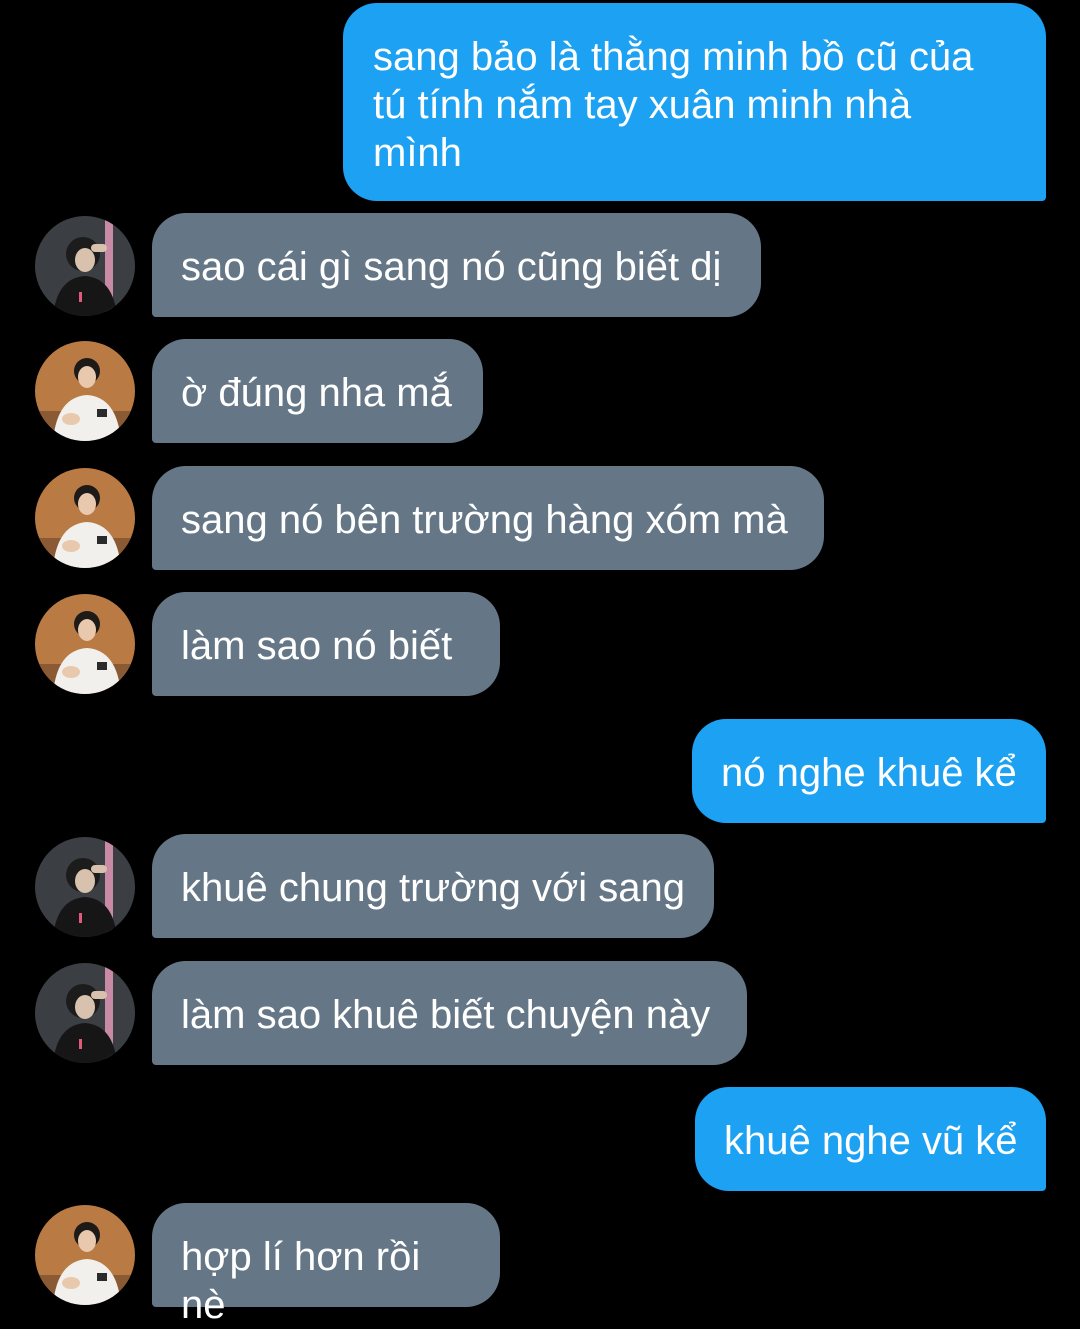  I want to click on message-bubble-incoming: hợp lí hơn rồi nè, so click(326, 1265).